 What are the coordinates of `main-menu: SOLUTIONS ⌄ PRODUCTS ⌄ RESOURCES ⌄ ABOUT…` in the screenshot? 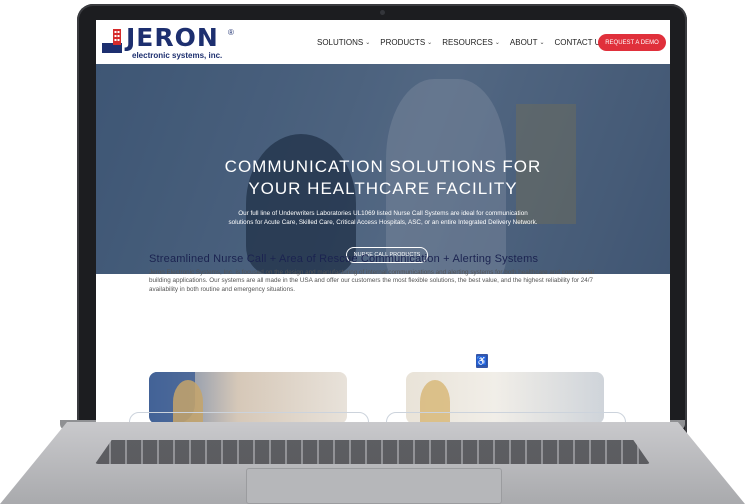 It's located at (465, 42).